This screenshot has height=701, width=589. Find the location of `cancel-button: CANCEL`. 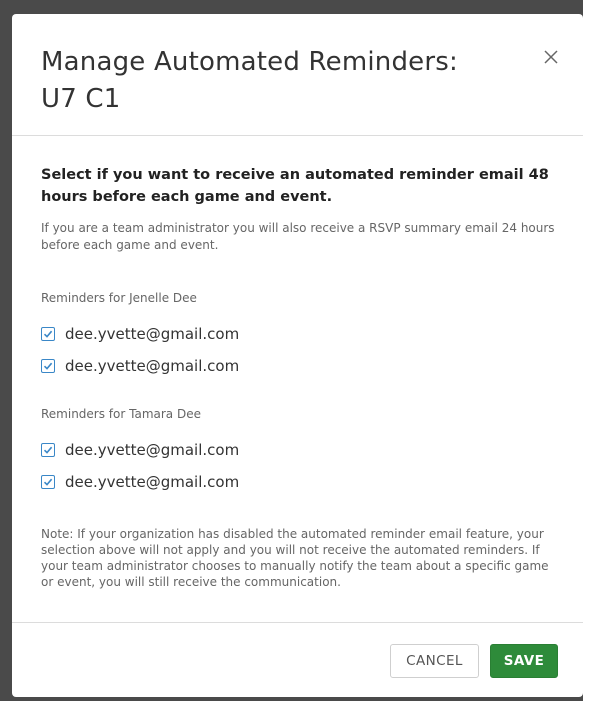

cancel-button: CANCEL is located at coordinates (434, 661).